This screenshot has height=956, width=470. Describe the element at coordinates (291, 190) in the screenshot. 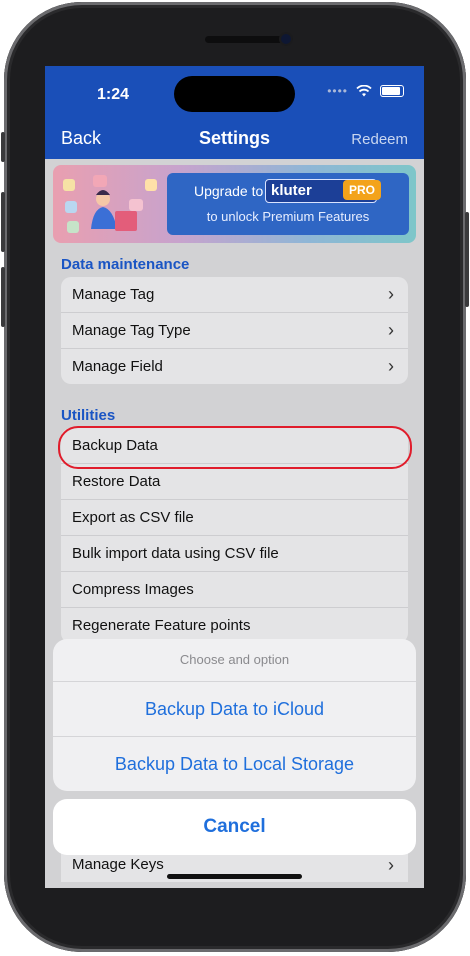

I see `brand-name: kluter` at that location.